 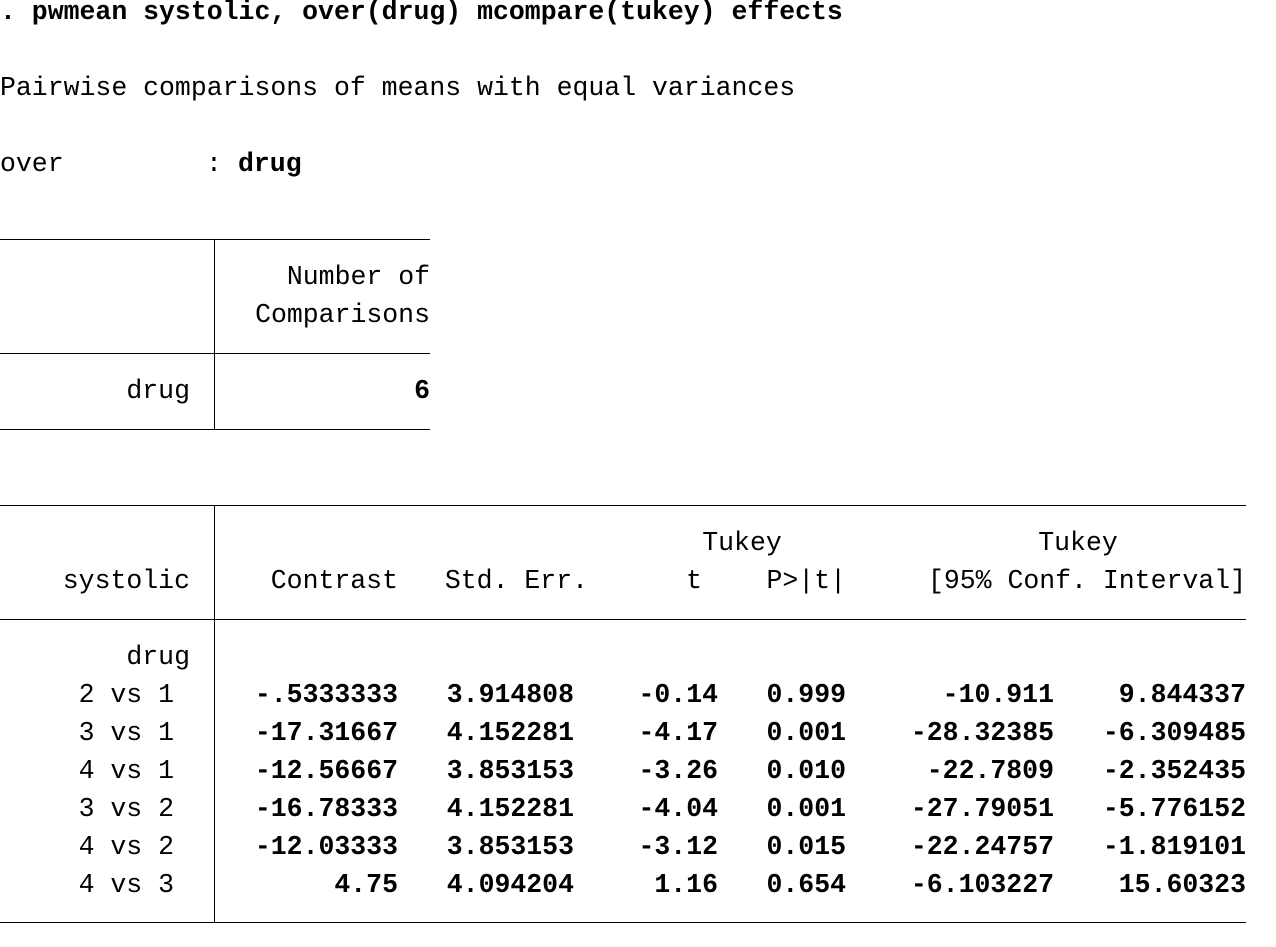 What do you see at coordinates (623, 922) in the screenshot?
I see `results-table-bottom-rule` at bounding box center [623, 922].